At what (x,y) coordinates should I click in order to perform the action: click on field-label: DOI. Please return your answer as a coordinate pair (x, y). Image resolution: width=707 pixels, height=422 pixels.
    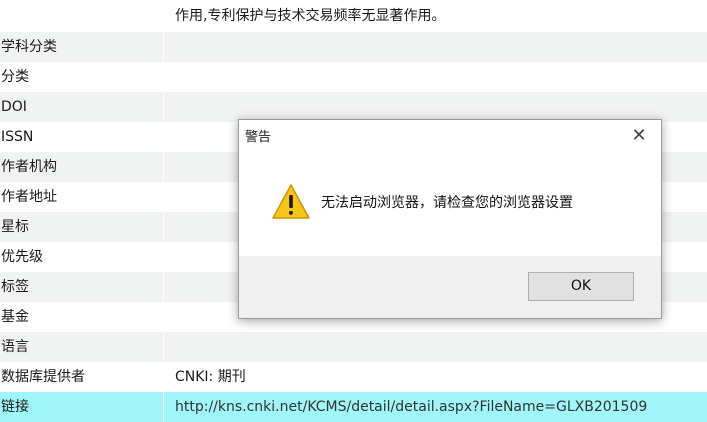
    Looking at the image, I should click on (82, 107).